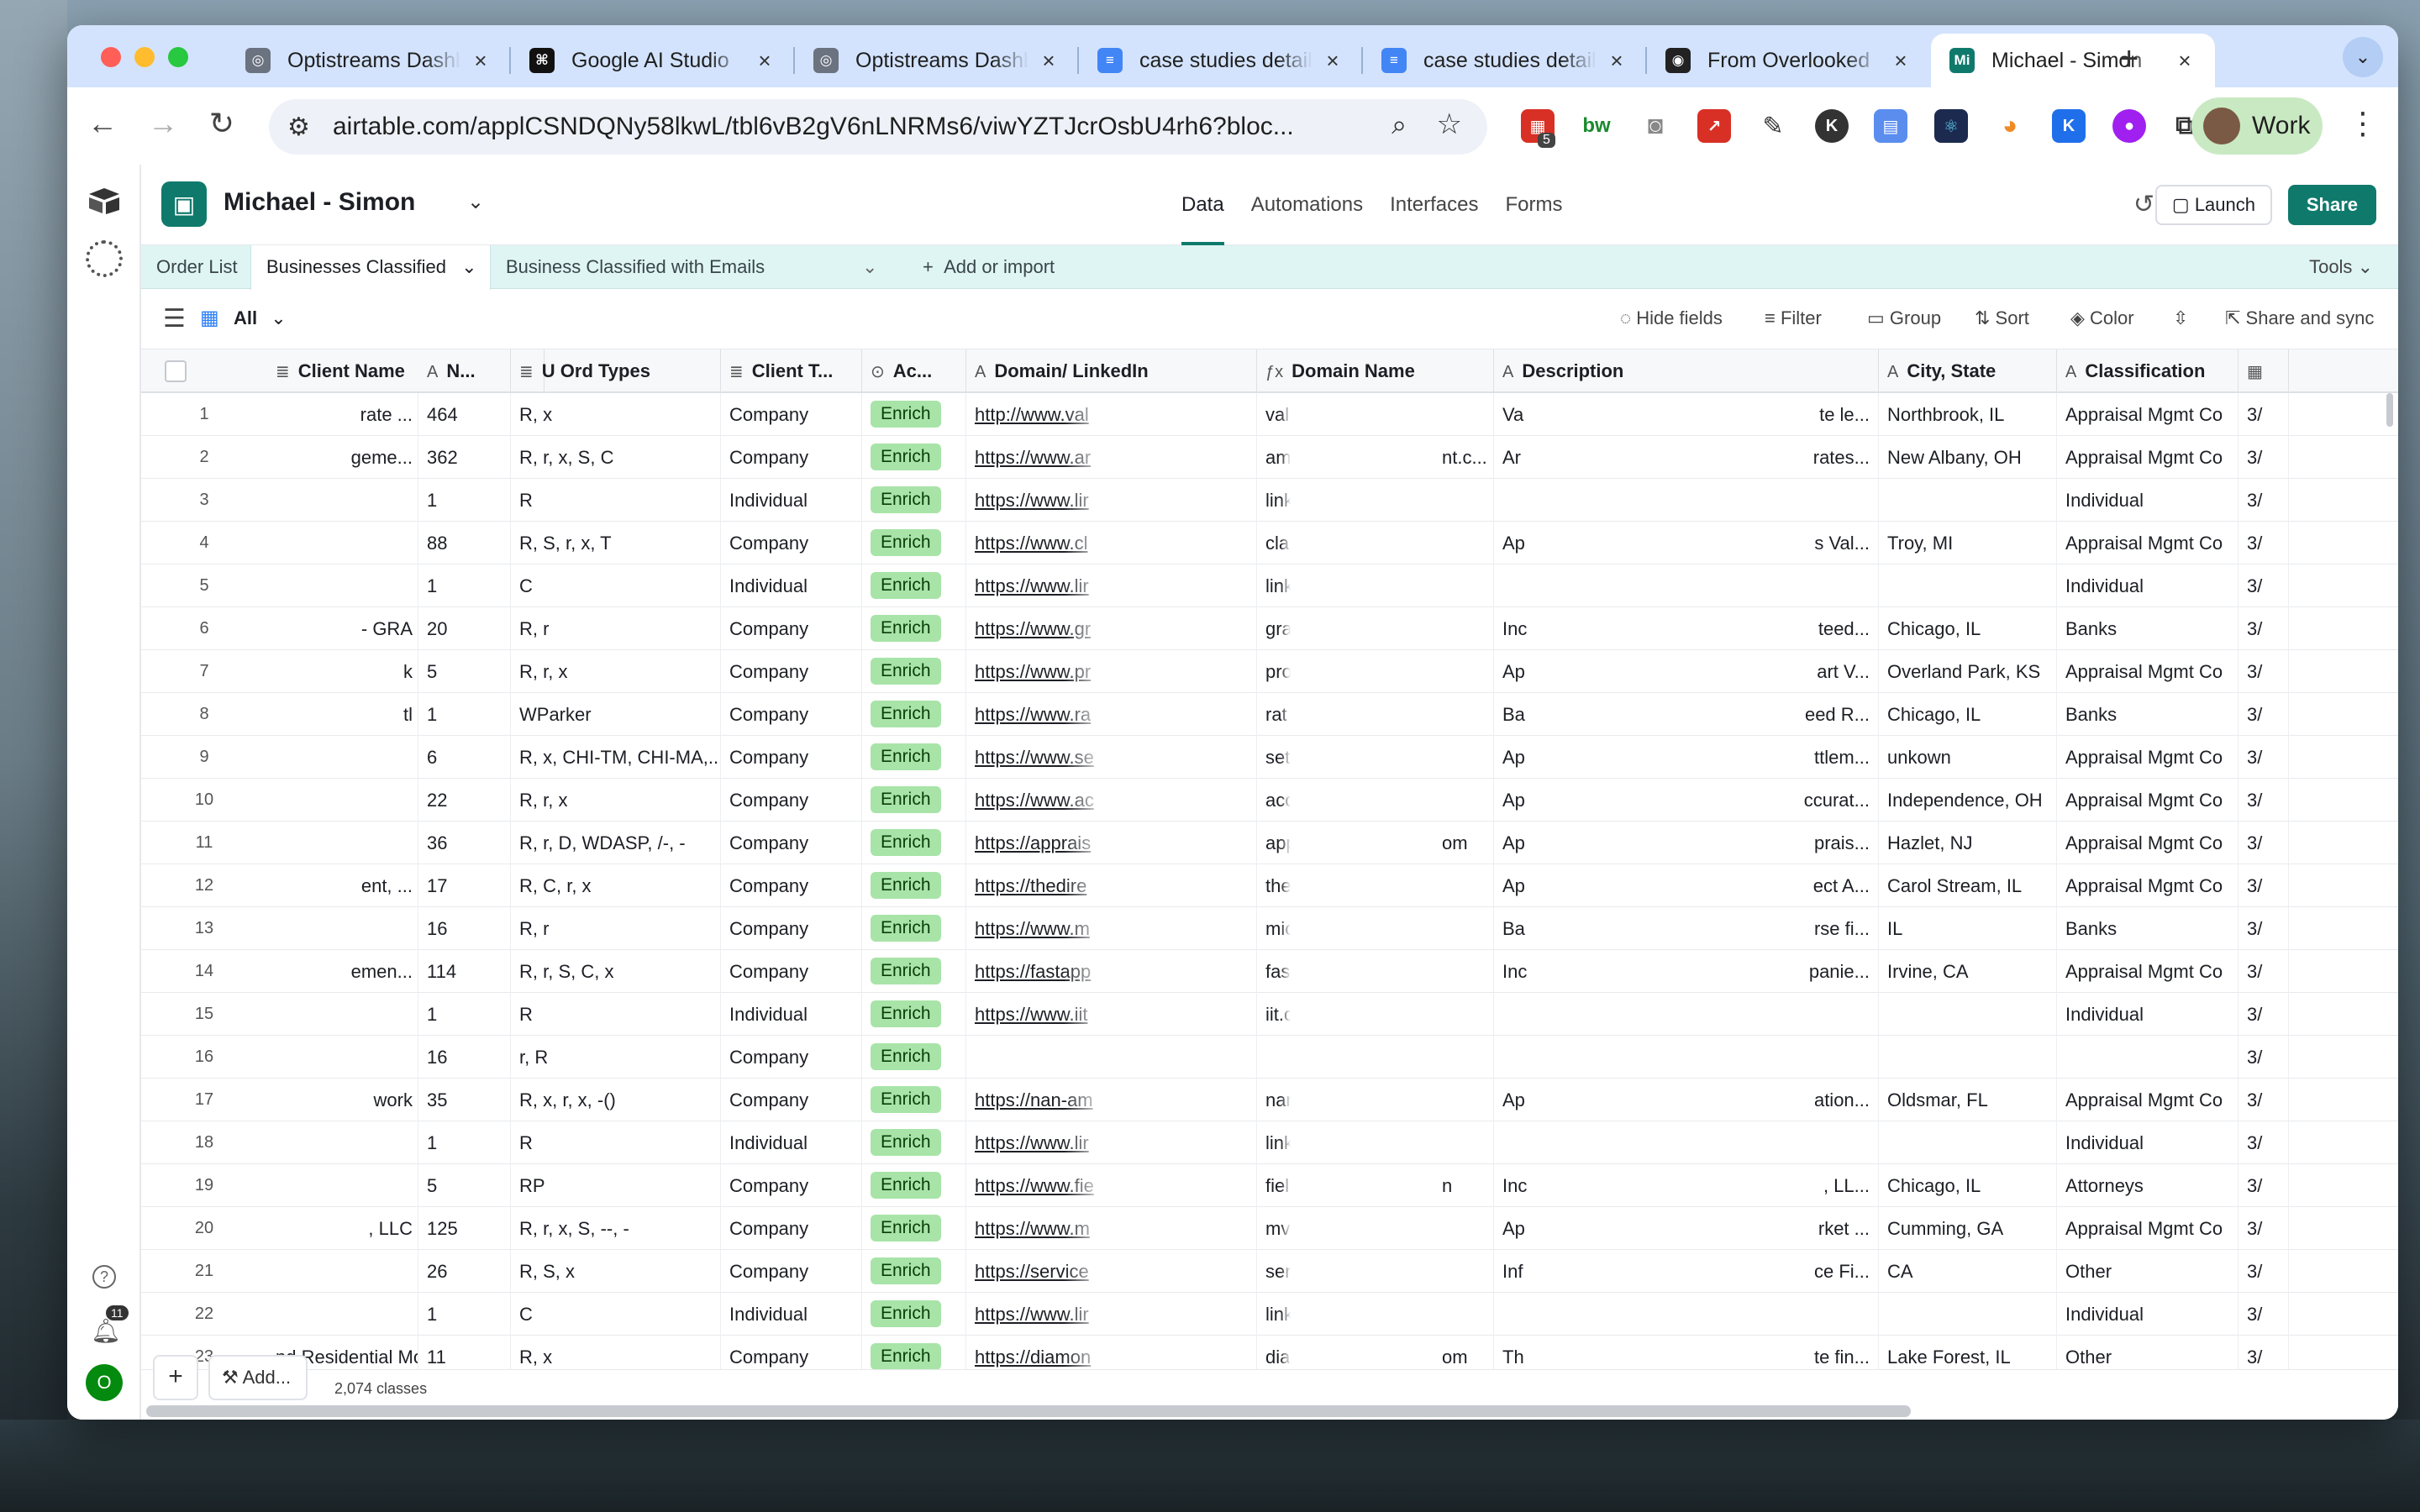 Image resolution: width=2420 pixels, height=1512 pixels. I want to click on column-header: A Description, so click(1686, 371).